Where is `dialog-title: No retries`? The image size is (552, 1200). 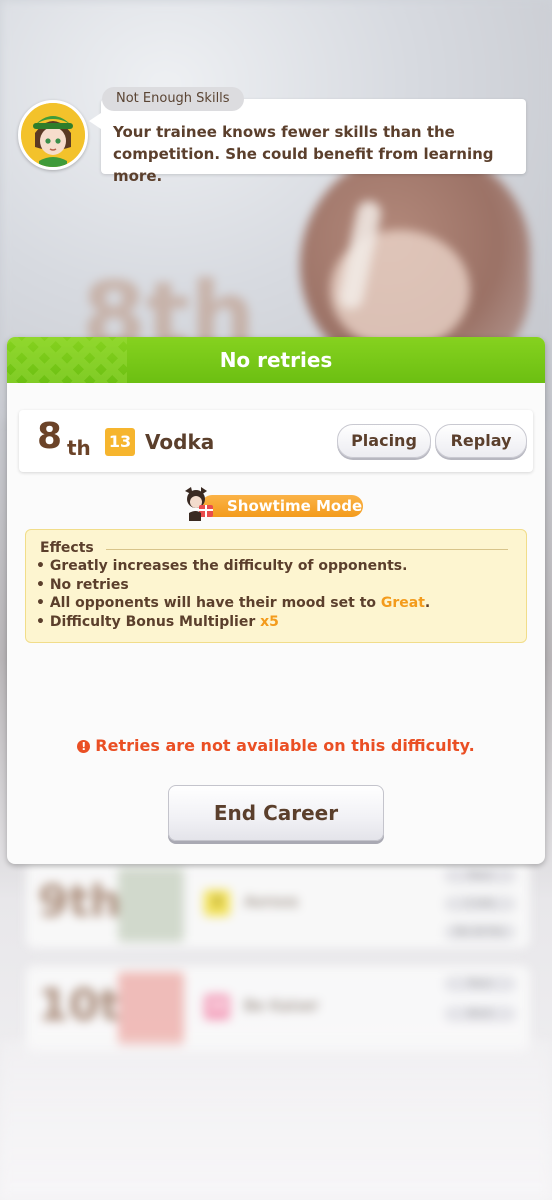
dialog-title: No retries is located at coordinates (276, 360).